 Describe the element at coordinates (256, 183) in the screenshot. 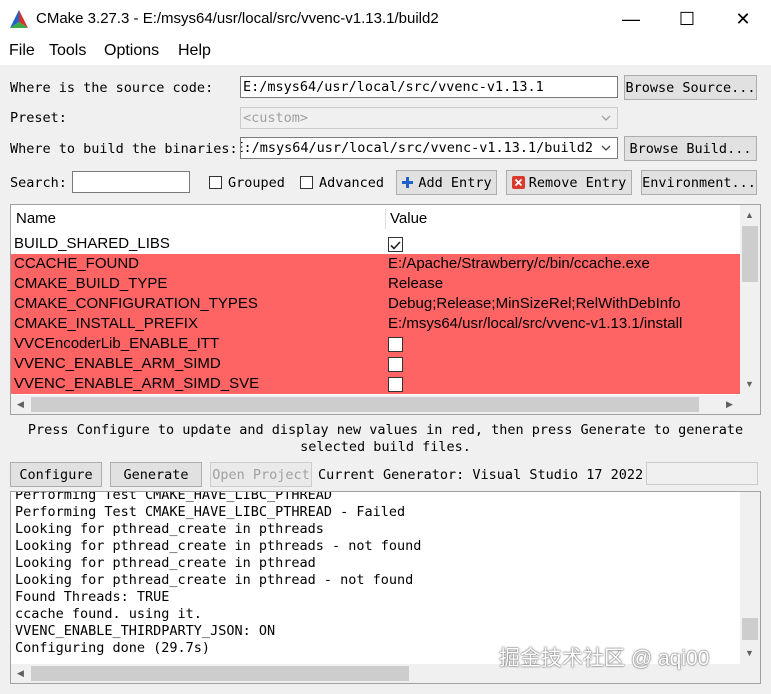

I see `grouped-label: Grouped` at that location.